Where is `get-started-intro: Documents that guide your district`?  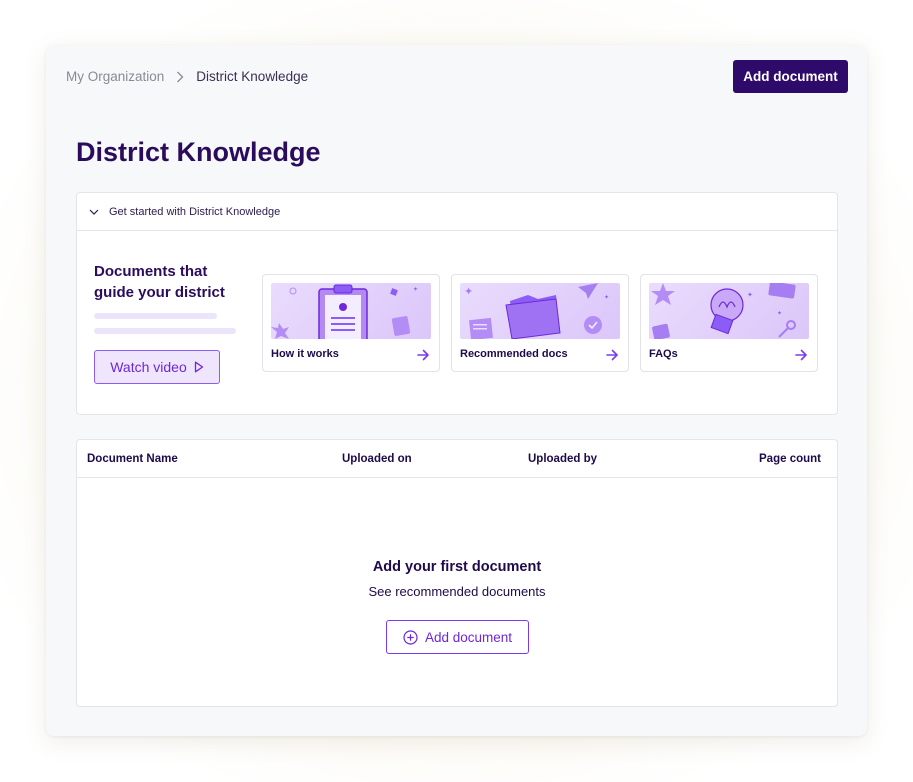 get-started-intro: Documents that guide your district is located at coordinates (169, 297).